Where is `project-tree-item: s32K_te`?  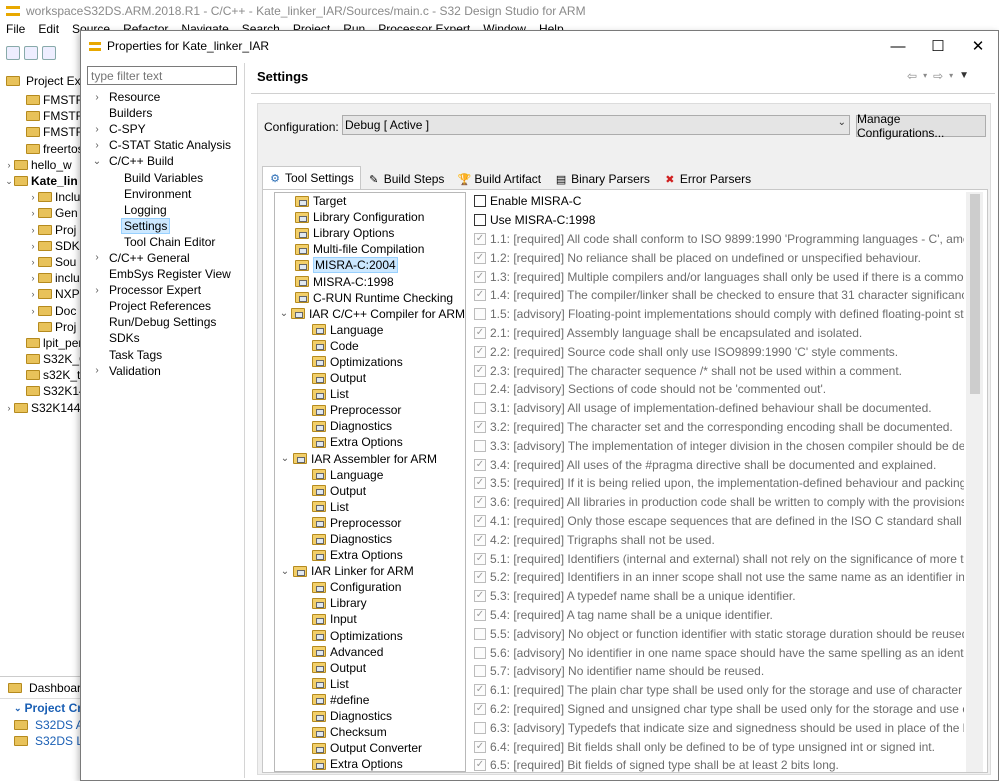
project-tree-item: s32K_te is located at coordinates (40, 375).